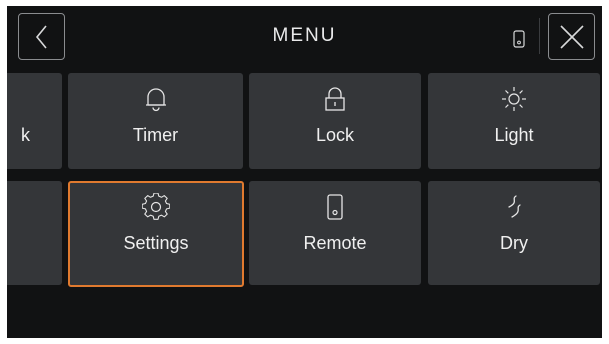 Image resolution: width=609 pixels, height=344 pixels. Describe the element at coordinates (335, 121) in the screenshot. I see `menu-tile-lock: Lock` at that location.